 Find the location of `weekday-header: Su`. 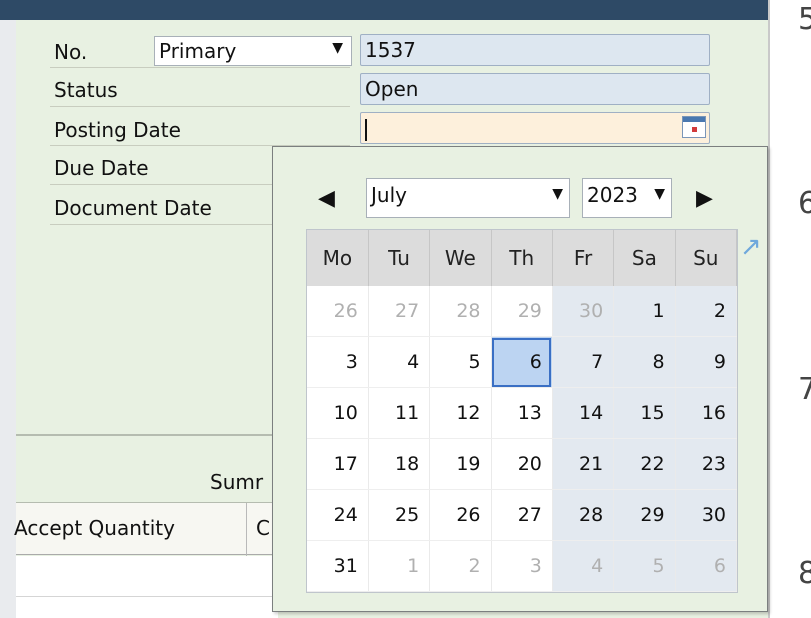

weekday-header: Su is located at coordinates (706, 258).